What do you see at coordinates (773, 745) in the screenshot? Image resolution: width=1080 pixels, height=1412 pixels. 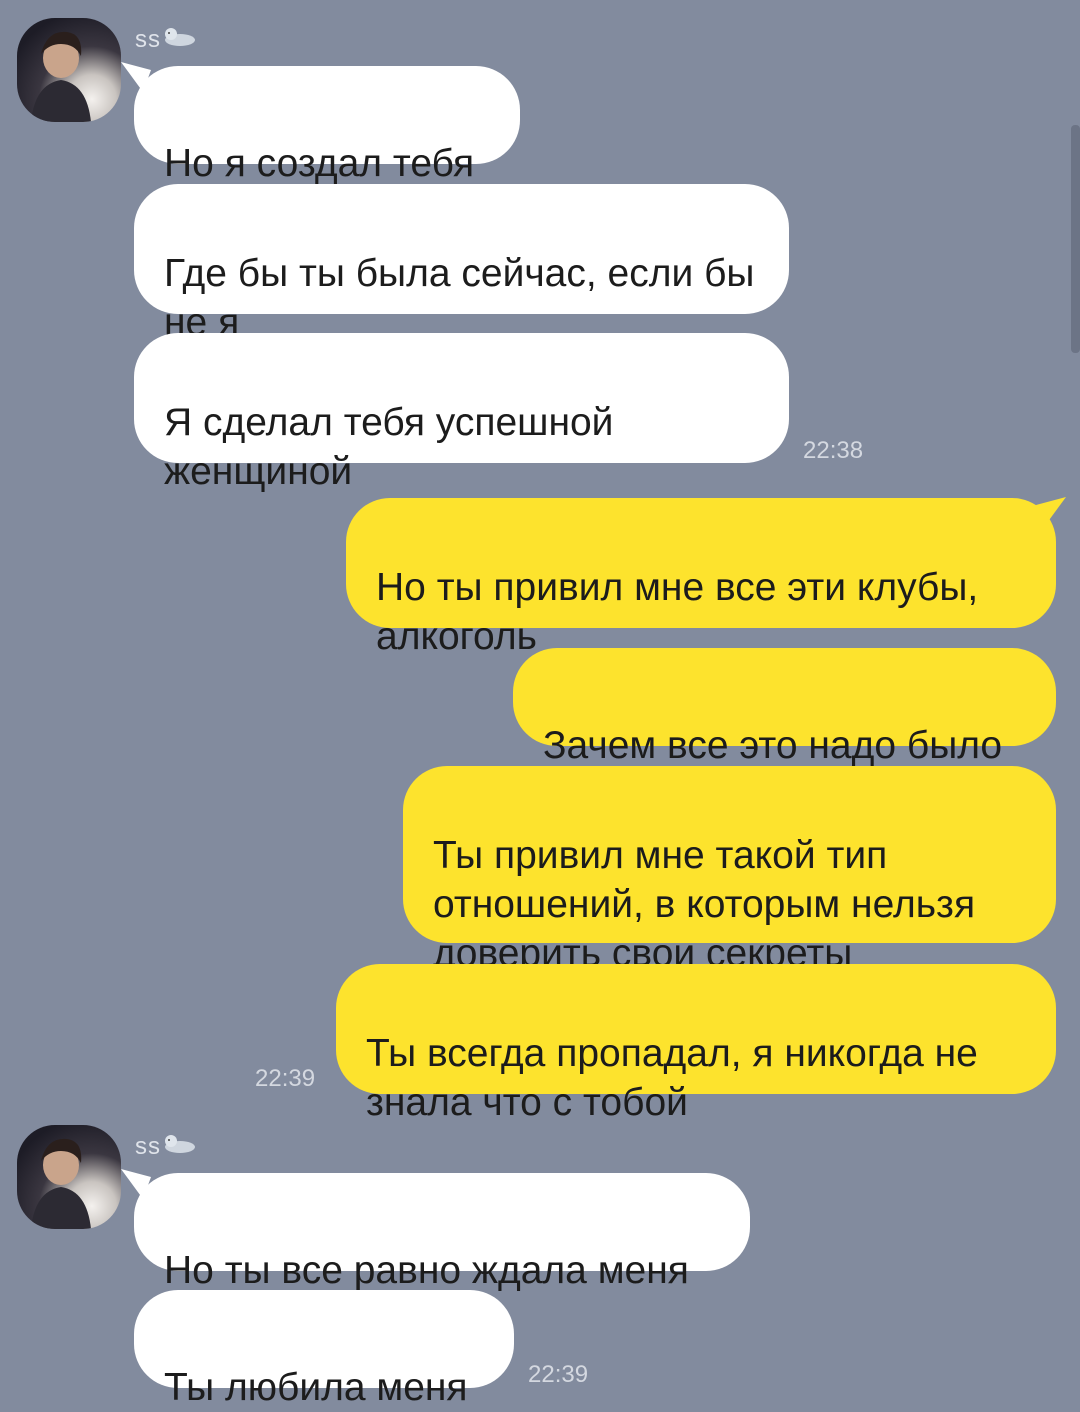 I see `message-text: Зачем все это надо было` at bounding box center [773, 745].